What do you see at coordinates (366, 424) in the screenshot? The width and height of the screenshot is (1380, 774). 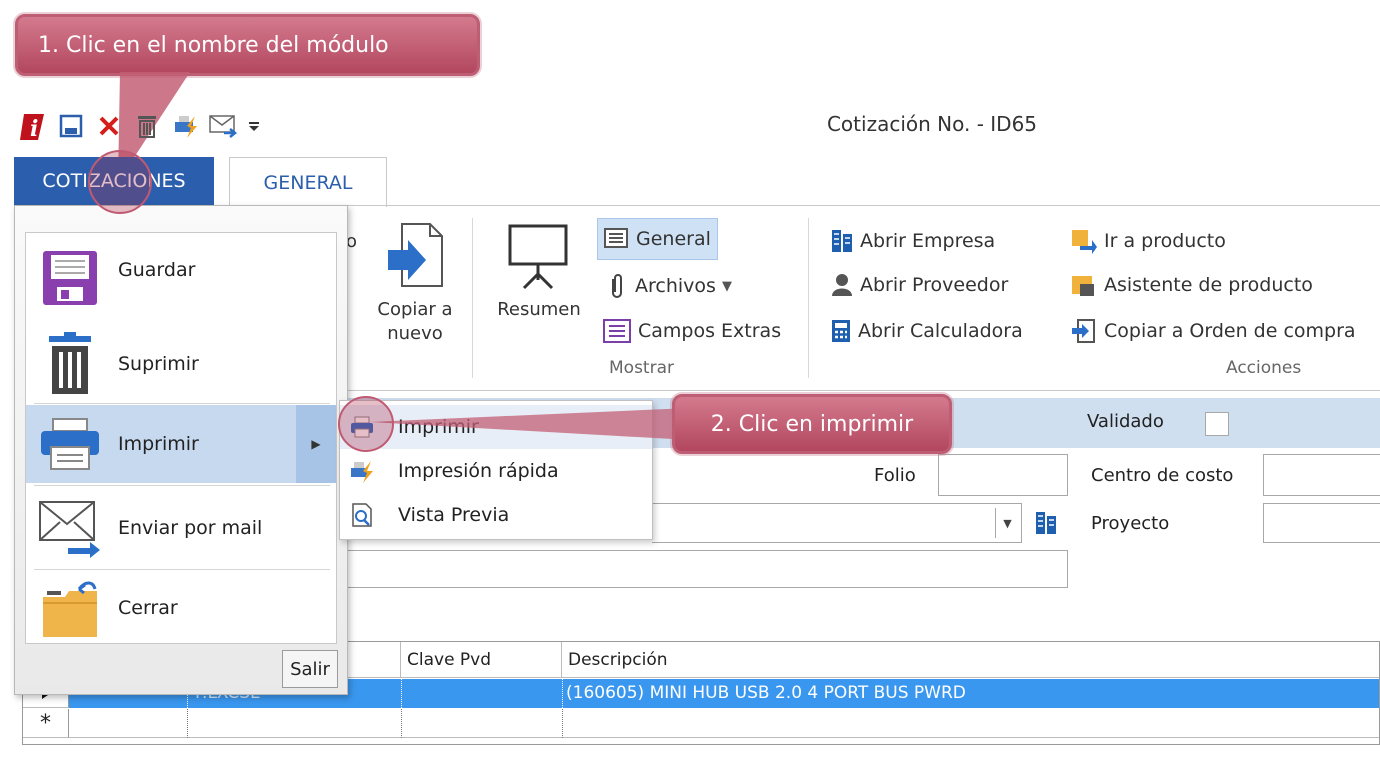 I see `callout-step-2-highlight` at bounding box center [366, 424].